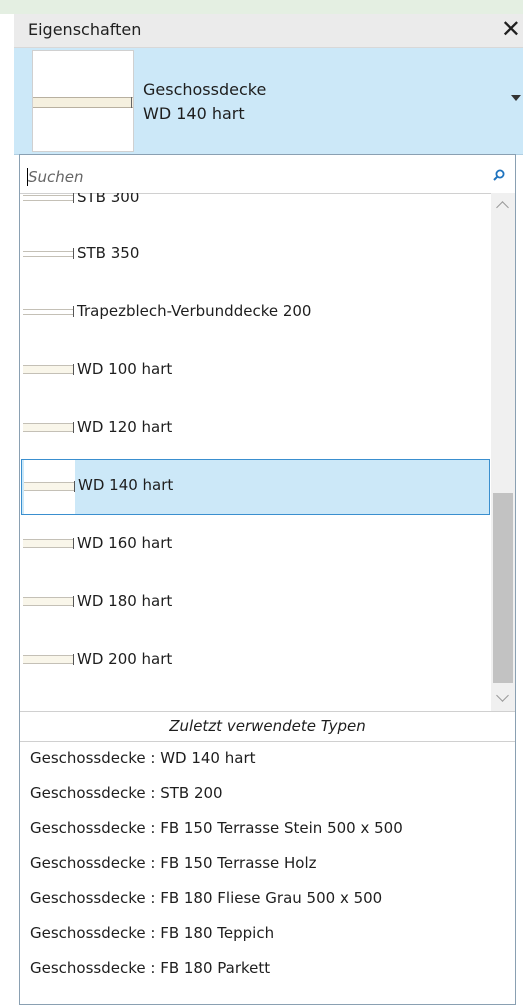 The height and width of the screenshot is (1005, 523). Describe the element at coordinates (499, 175) in the screenshot. I see `search-icon` at that location.